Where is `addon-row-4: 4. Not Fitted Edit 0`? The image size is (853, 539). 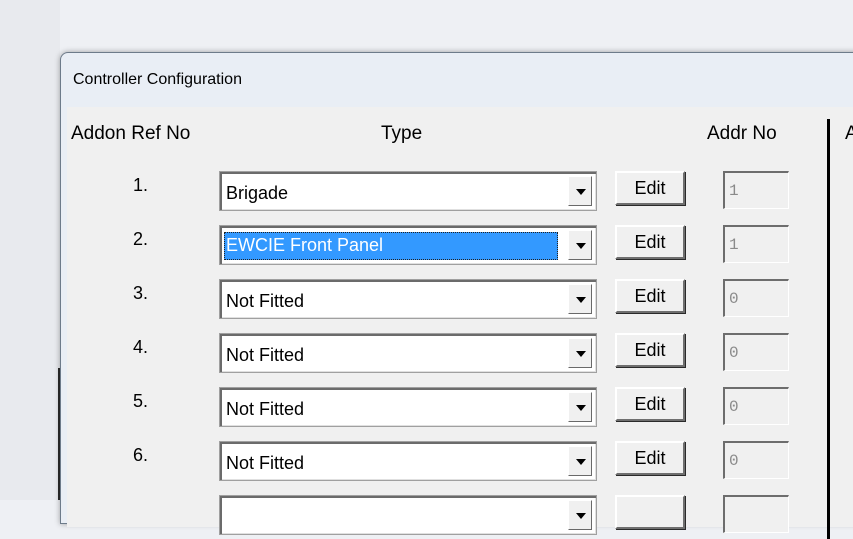 addon-row-4: 4. Not Fitted Edit 0 is located at coordinates (447, 355).